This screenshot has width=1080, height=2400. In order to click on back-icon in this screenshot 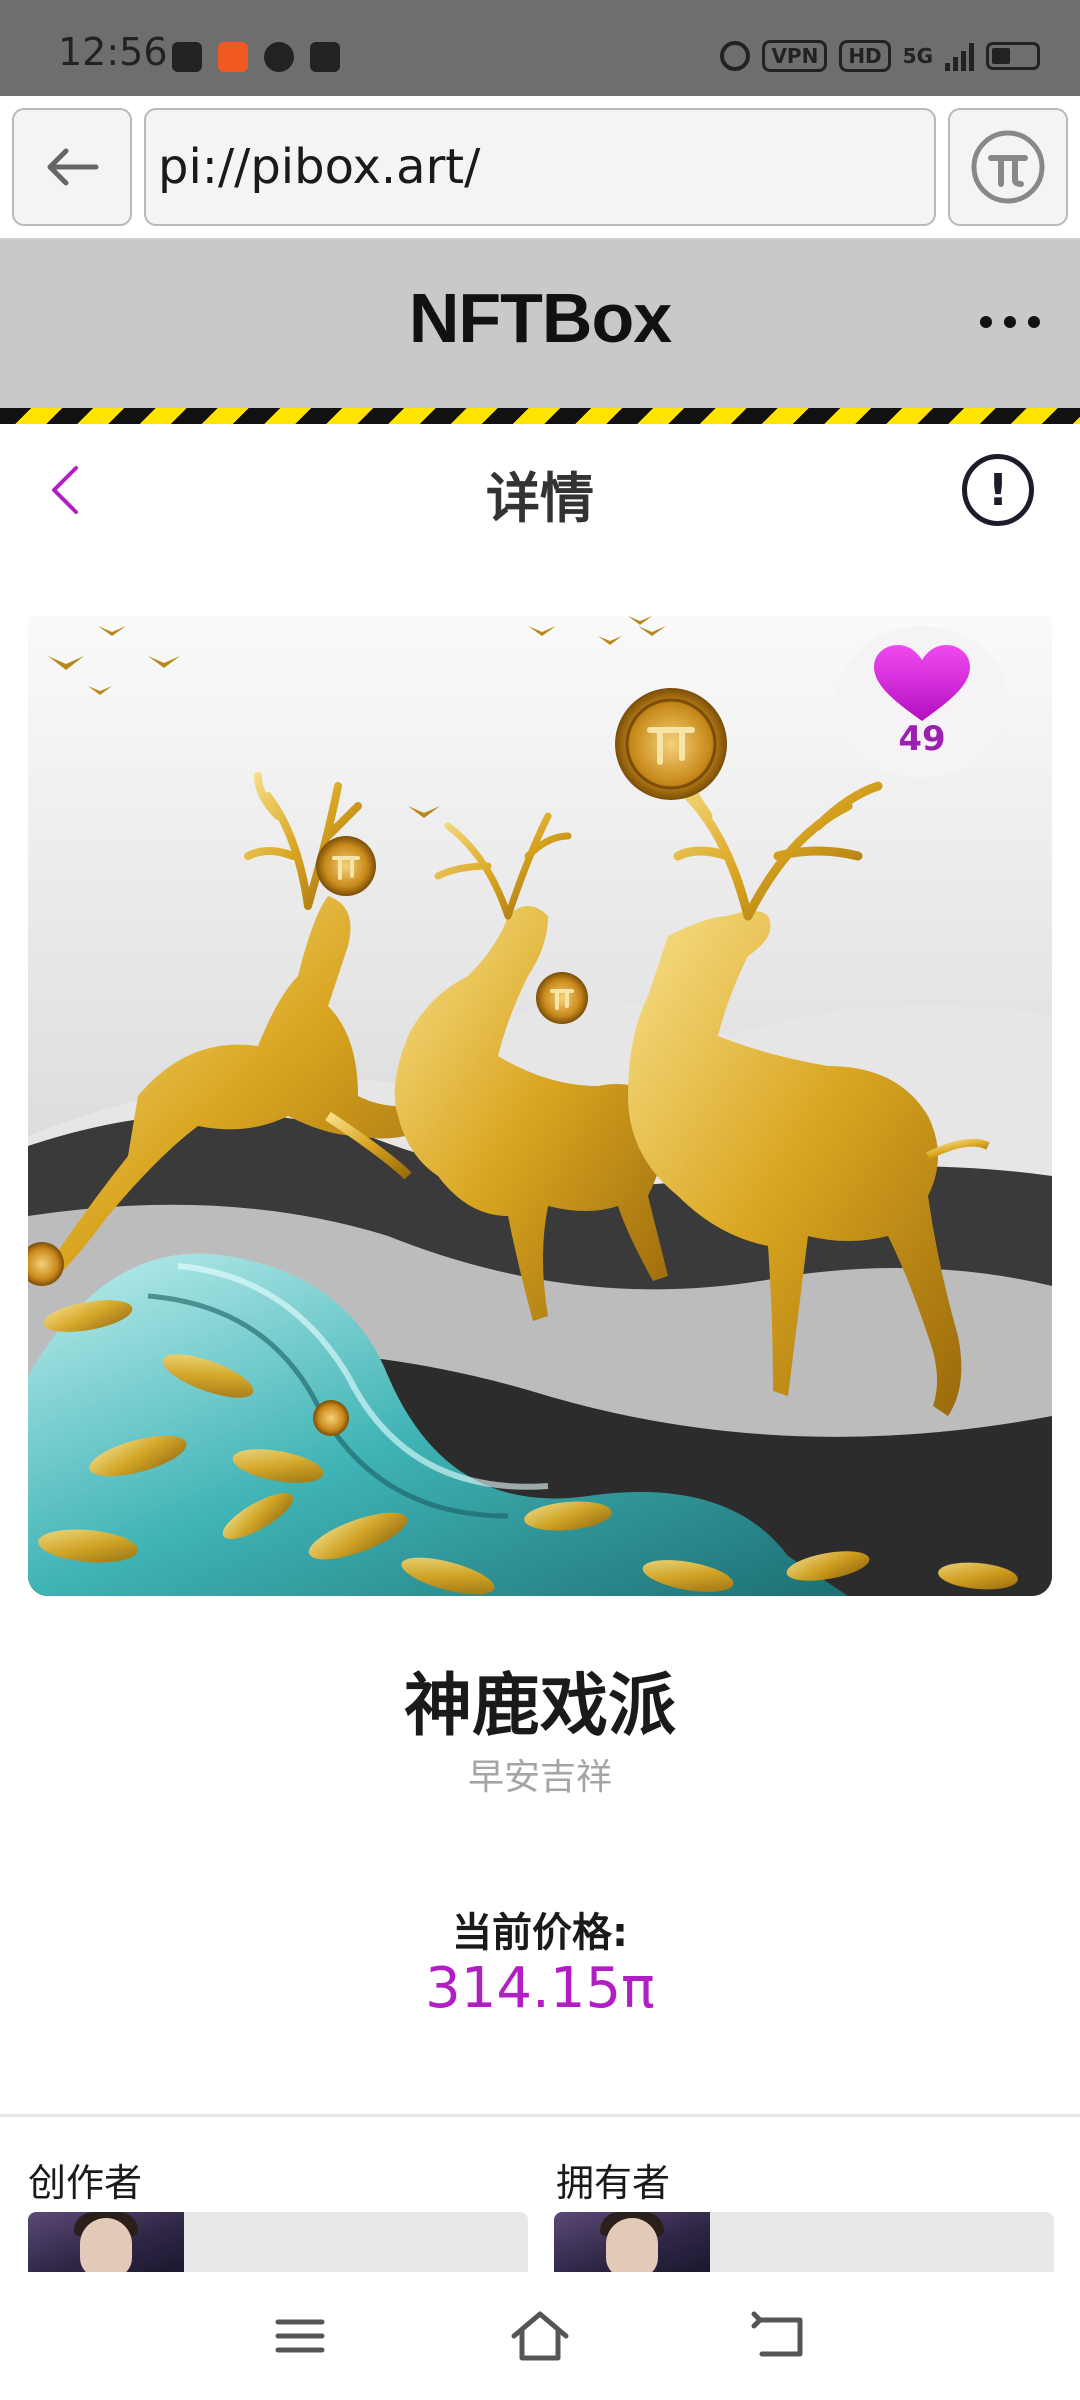, I will do `click(777, 2334)`.